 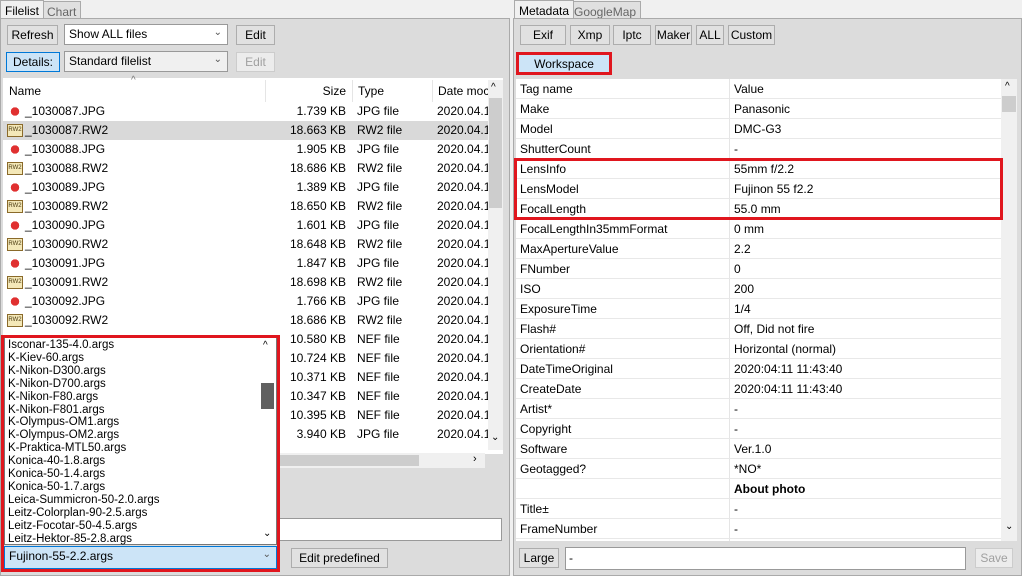 I want to click on metadata-row: FocalLength 55.0 mm, so click(x=758, y=209).